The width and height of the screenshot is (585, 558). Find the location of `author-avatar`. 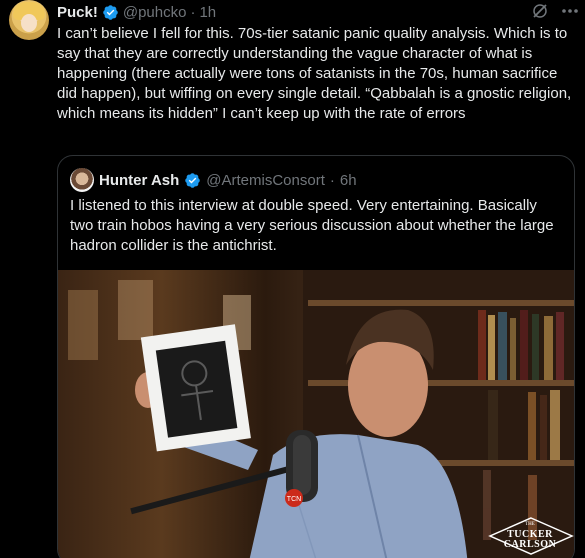

author-avatar is located at coordinates (29, 20).